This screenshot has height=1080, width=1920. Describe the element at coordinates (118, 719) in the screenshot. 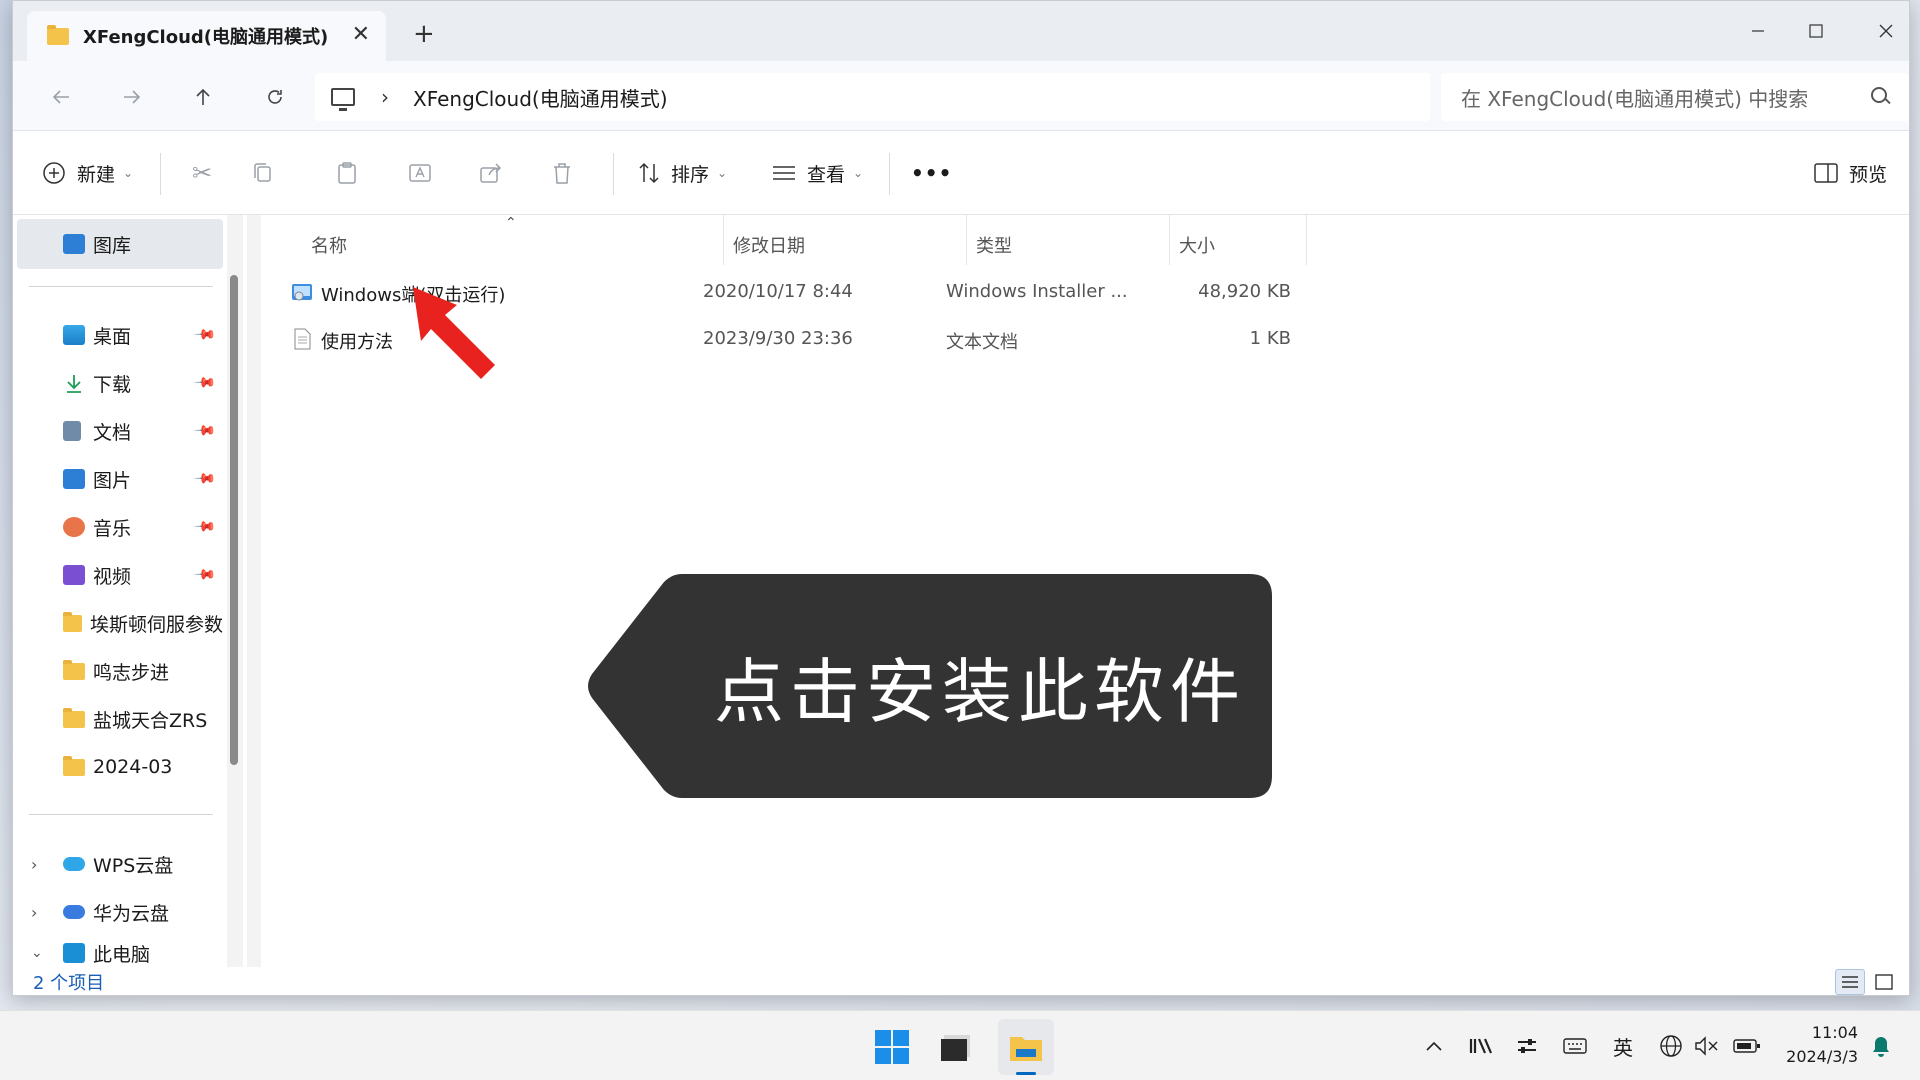

I see `sidebar-item-folder: 盐城天合ZRS` at that location.